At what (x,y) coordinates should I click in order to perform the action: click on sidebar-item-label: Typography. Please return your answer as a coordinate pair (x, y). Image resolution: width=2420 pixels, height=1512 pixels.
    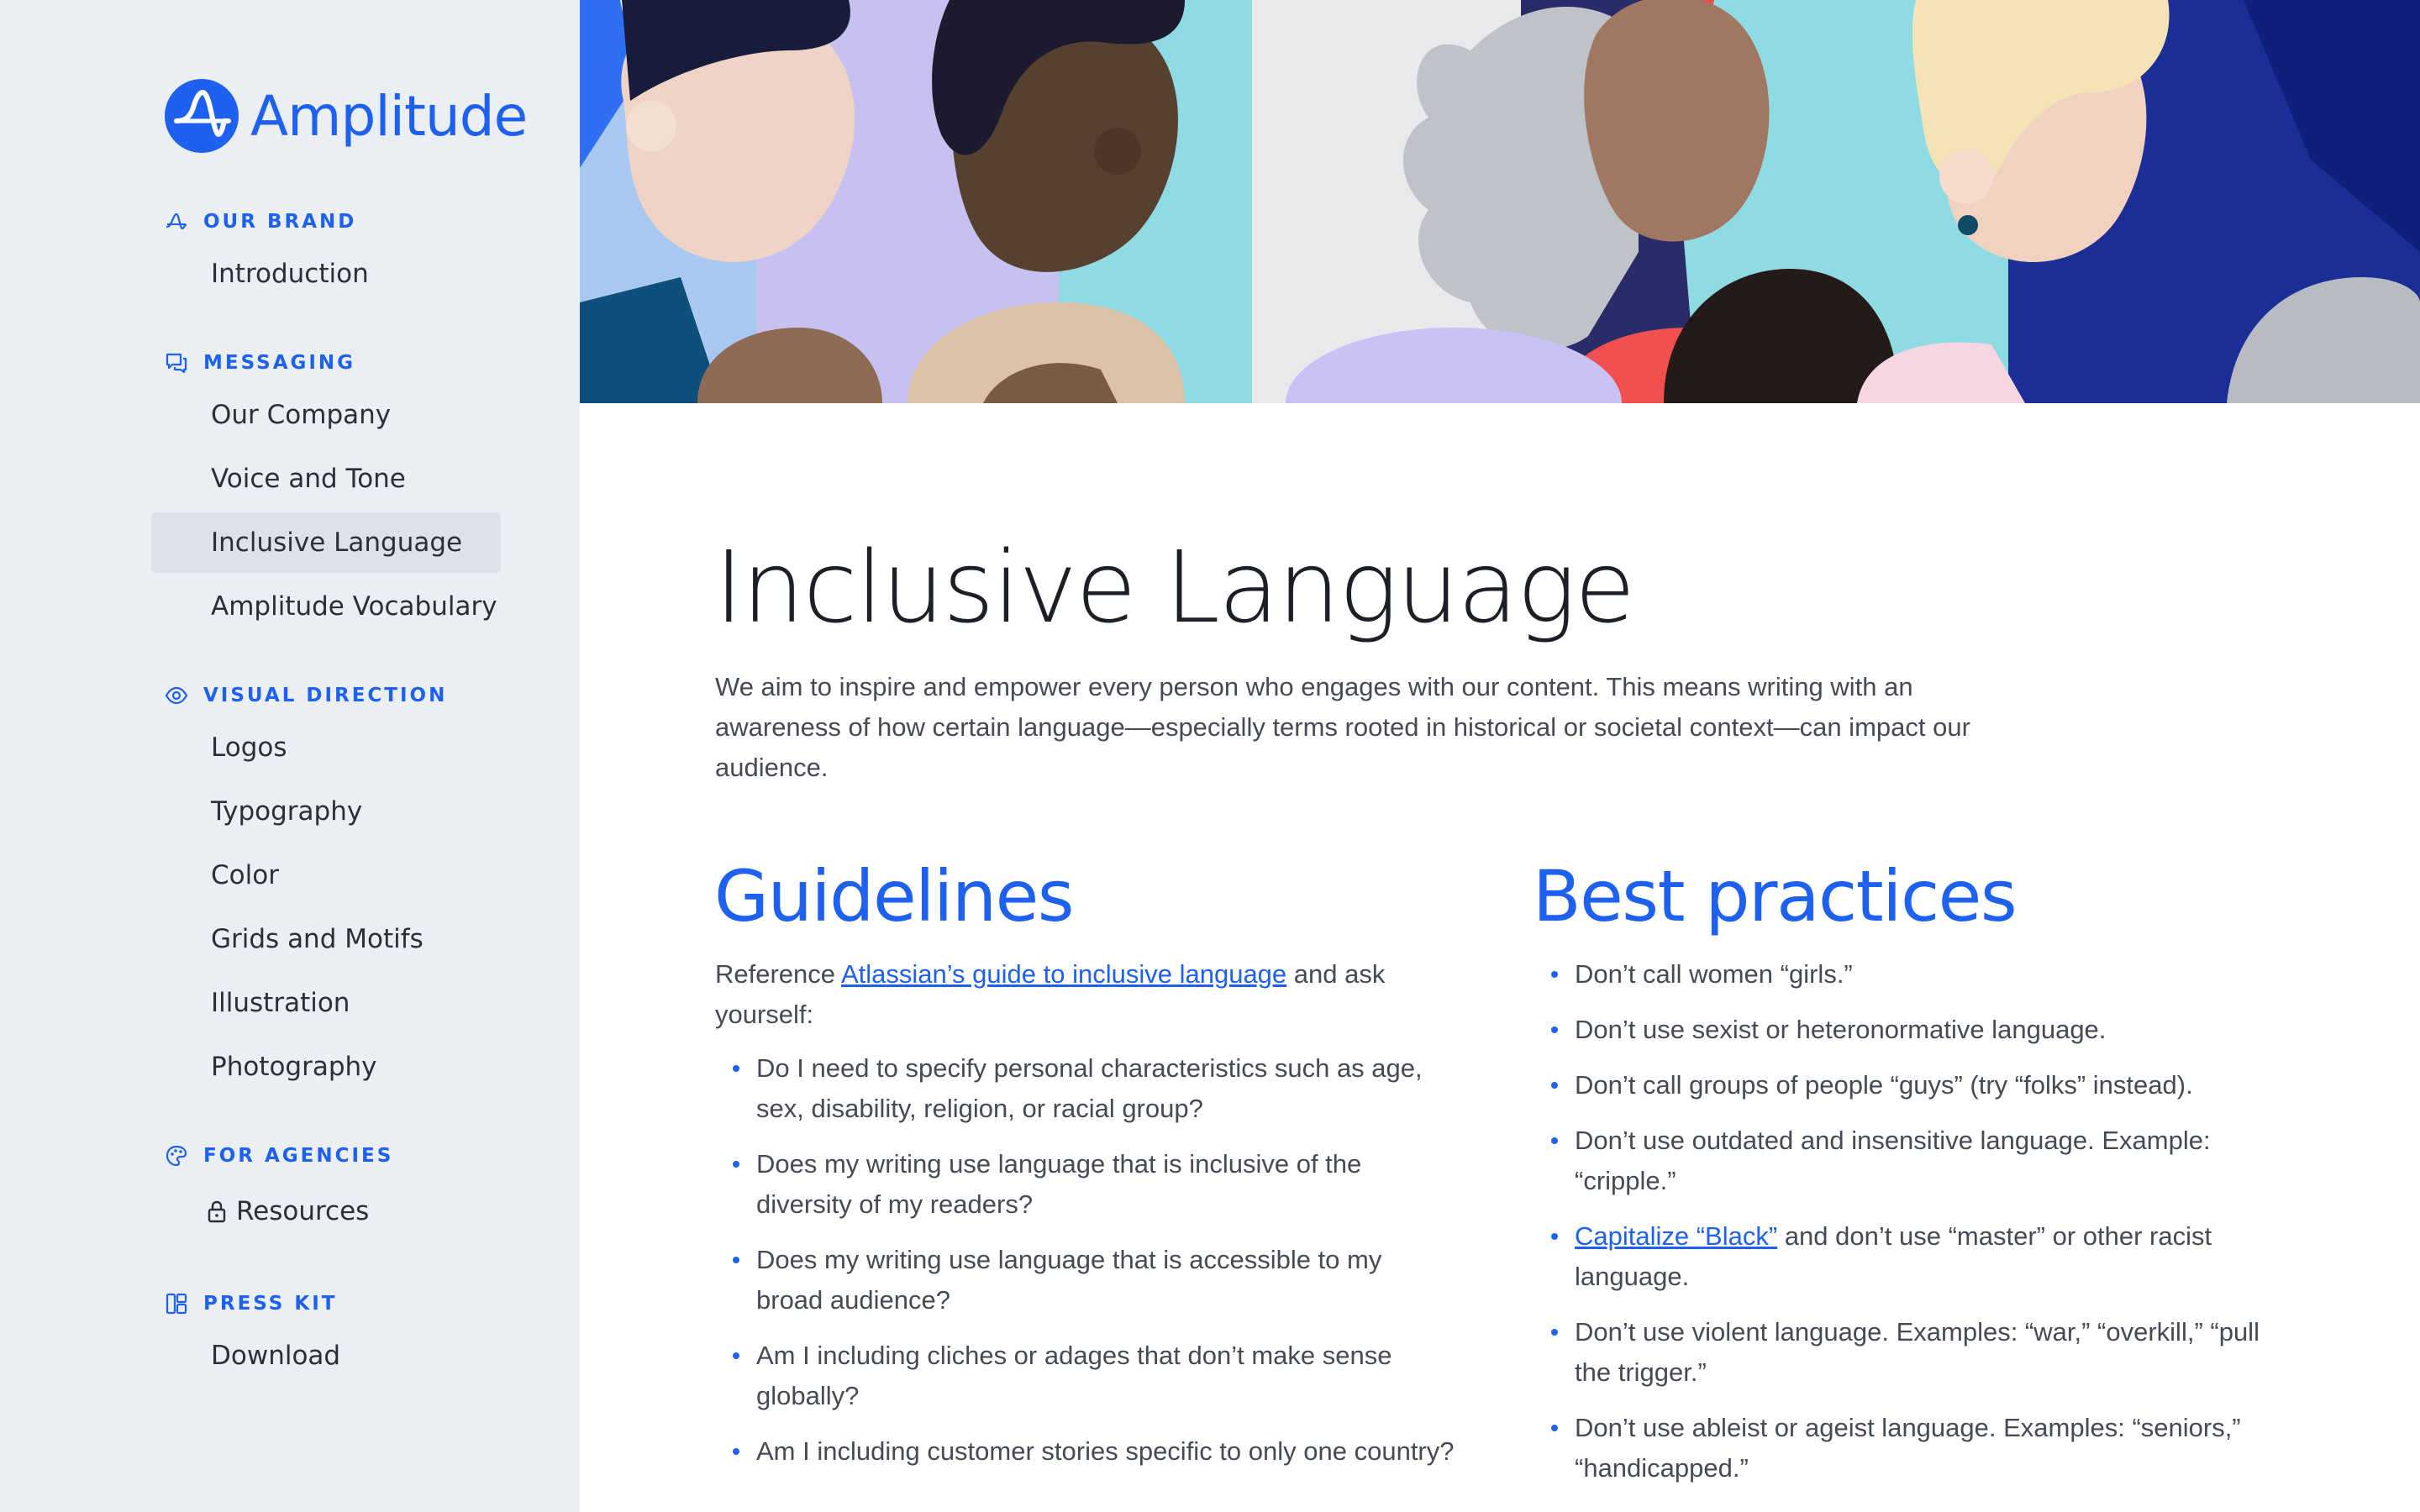
    Looking at the image, I should click on (287, 811).